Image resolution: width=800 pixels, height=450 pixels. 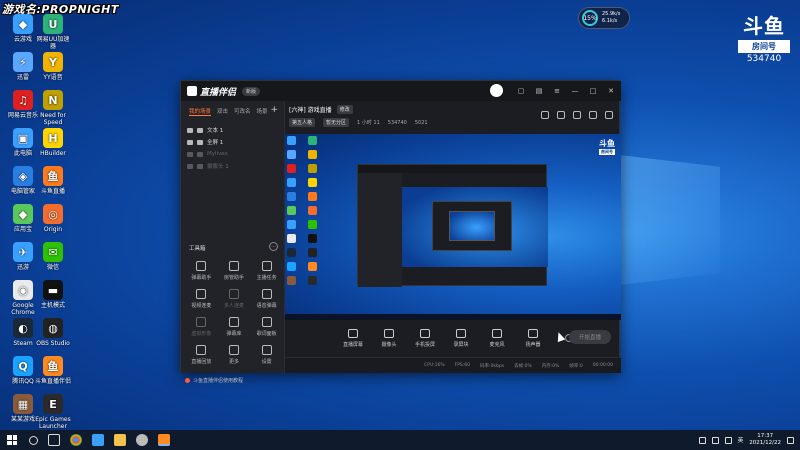 I want to click on control-button: 录屏块, so click(x=461, y=338).